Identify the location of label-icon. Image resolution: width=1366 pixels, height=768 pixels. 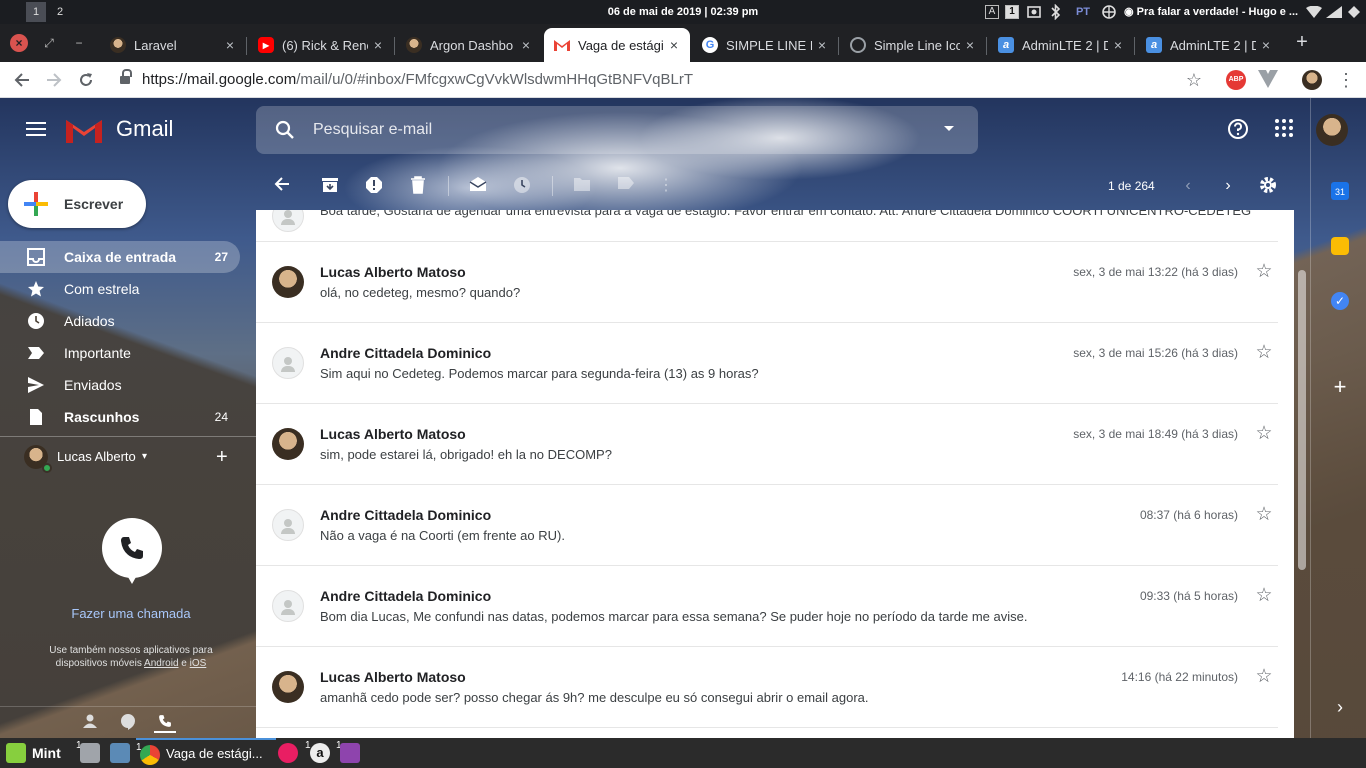
(626, 186).